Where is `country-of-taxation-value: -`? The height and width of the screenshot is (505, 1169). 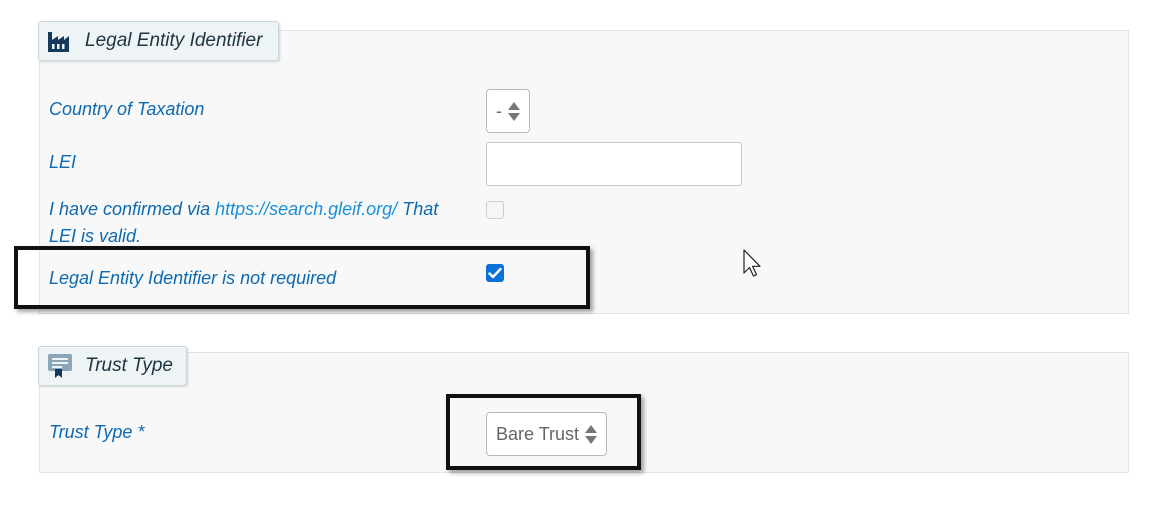
country-of-taxation-value: - is located at coordinates (499, 110).